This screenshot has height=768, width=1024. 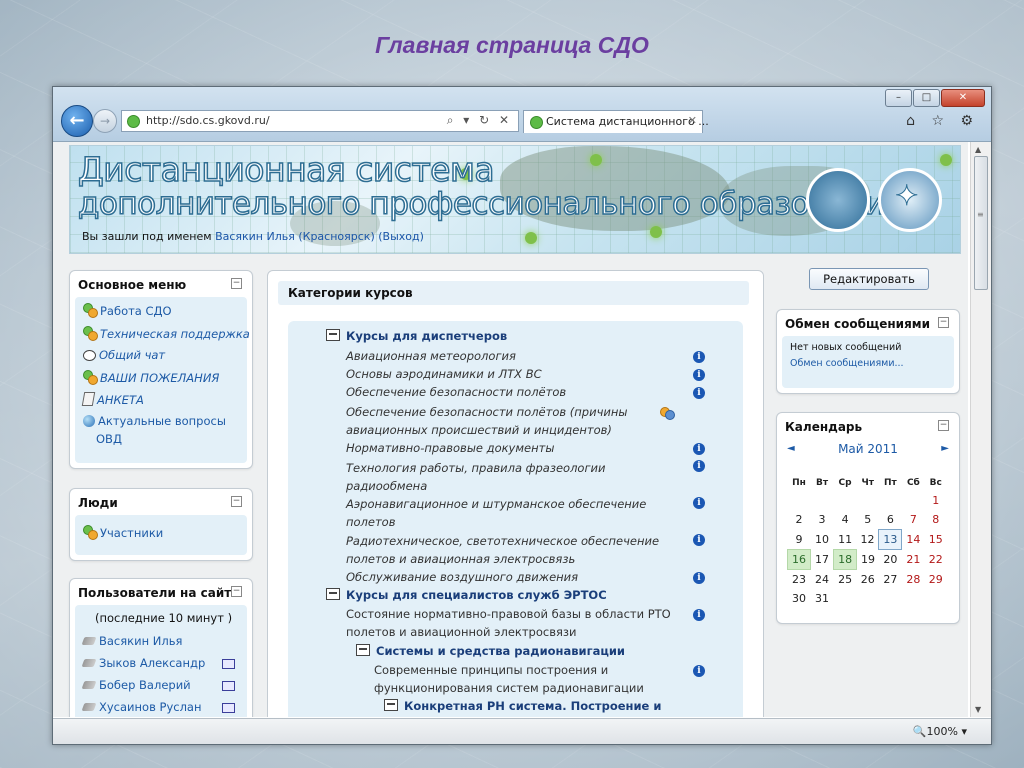 What do you see at coordinates (208, 120) in the screenshot?
I see `address-url: http://sdo.cs.gkovd.ru/` at bounding box center [208, 120].